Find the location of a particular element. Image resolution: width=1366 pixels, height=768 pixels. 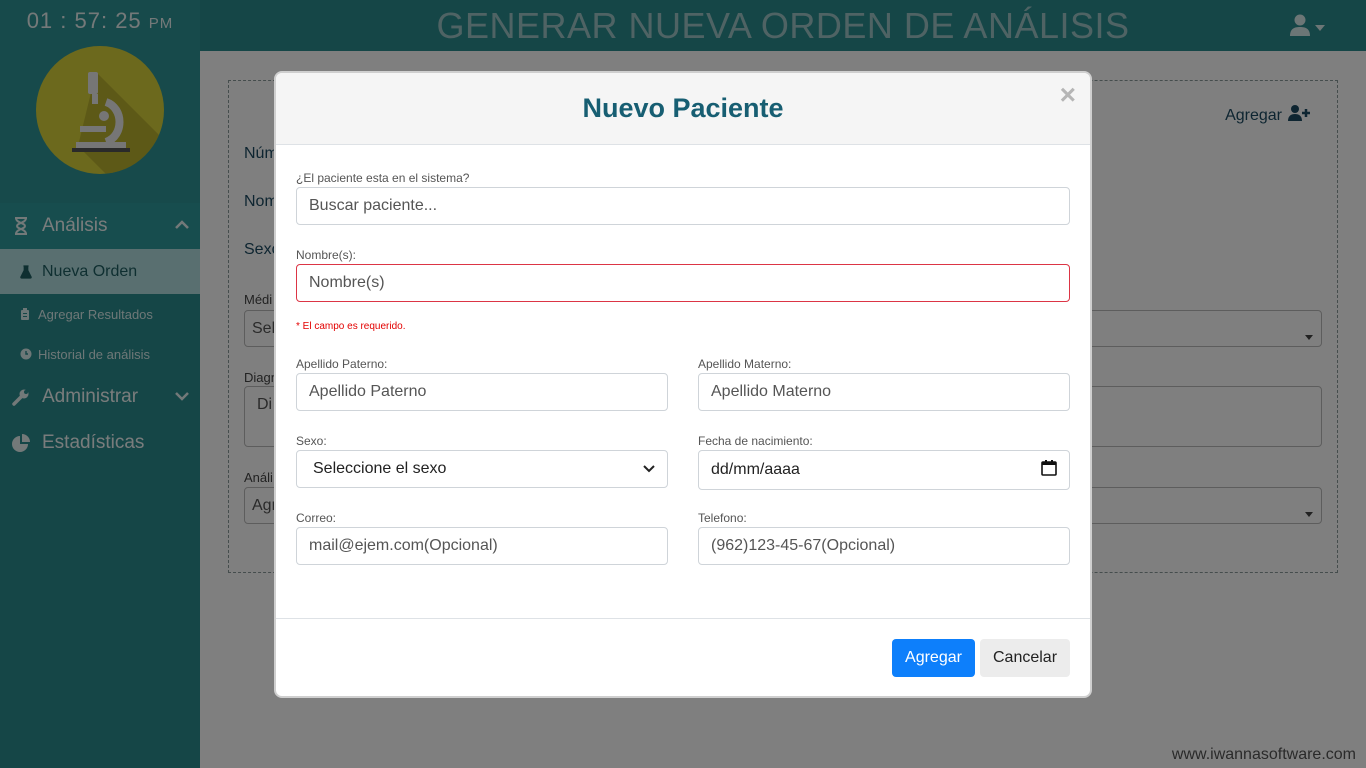

apellido-paterno-label: Apellido Paterno: is located at coordinates (342, 364).